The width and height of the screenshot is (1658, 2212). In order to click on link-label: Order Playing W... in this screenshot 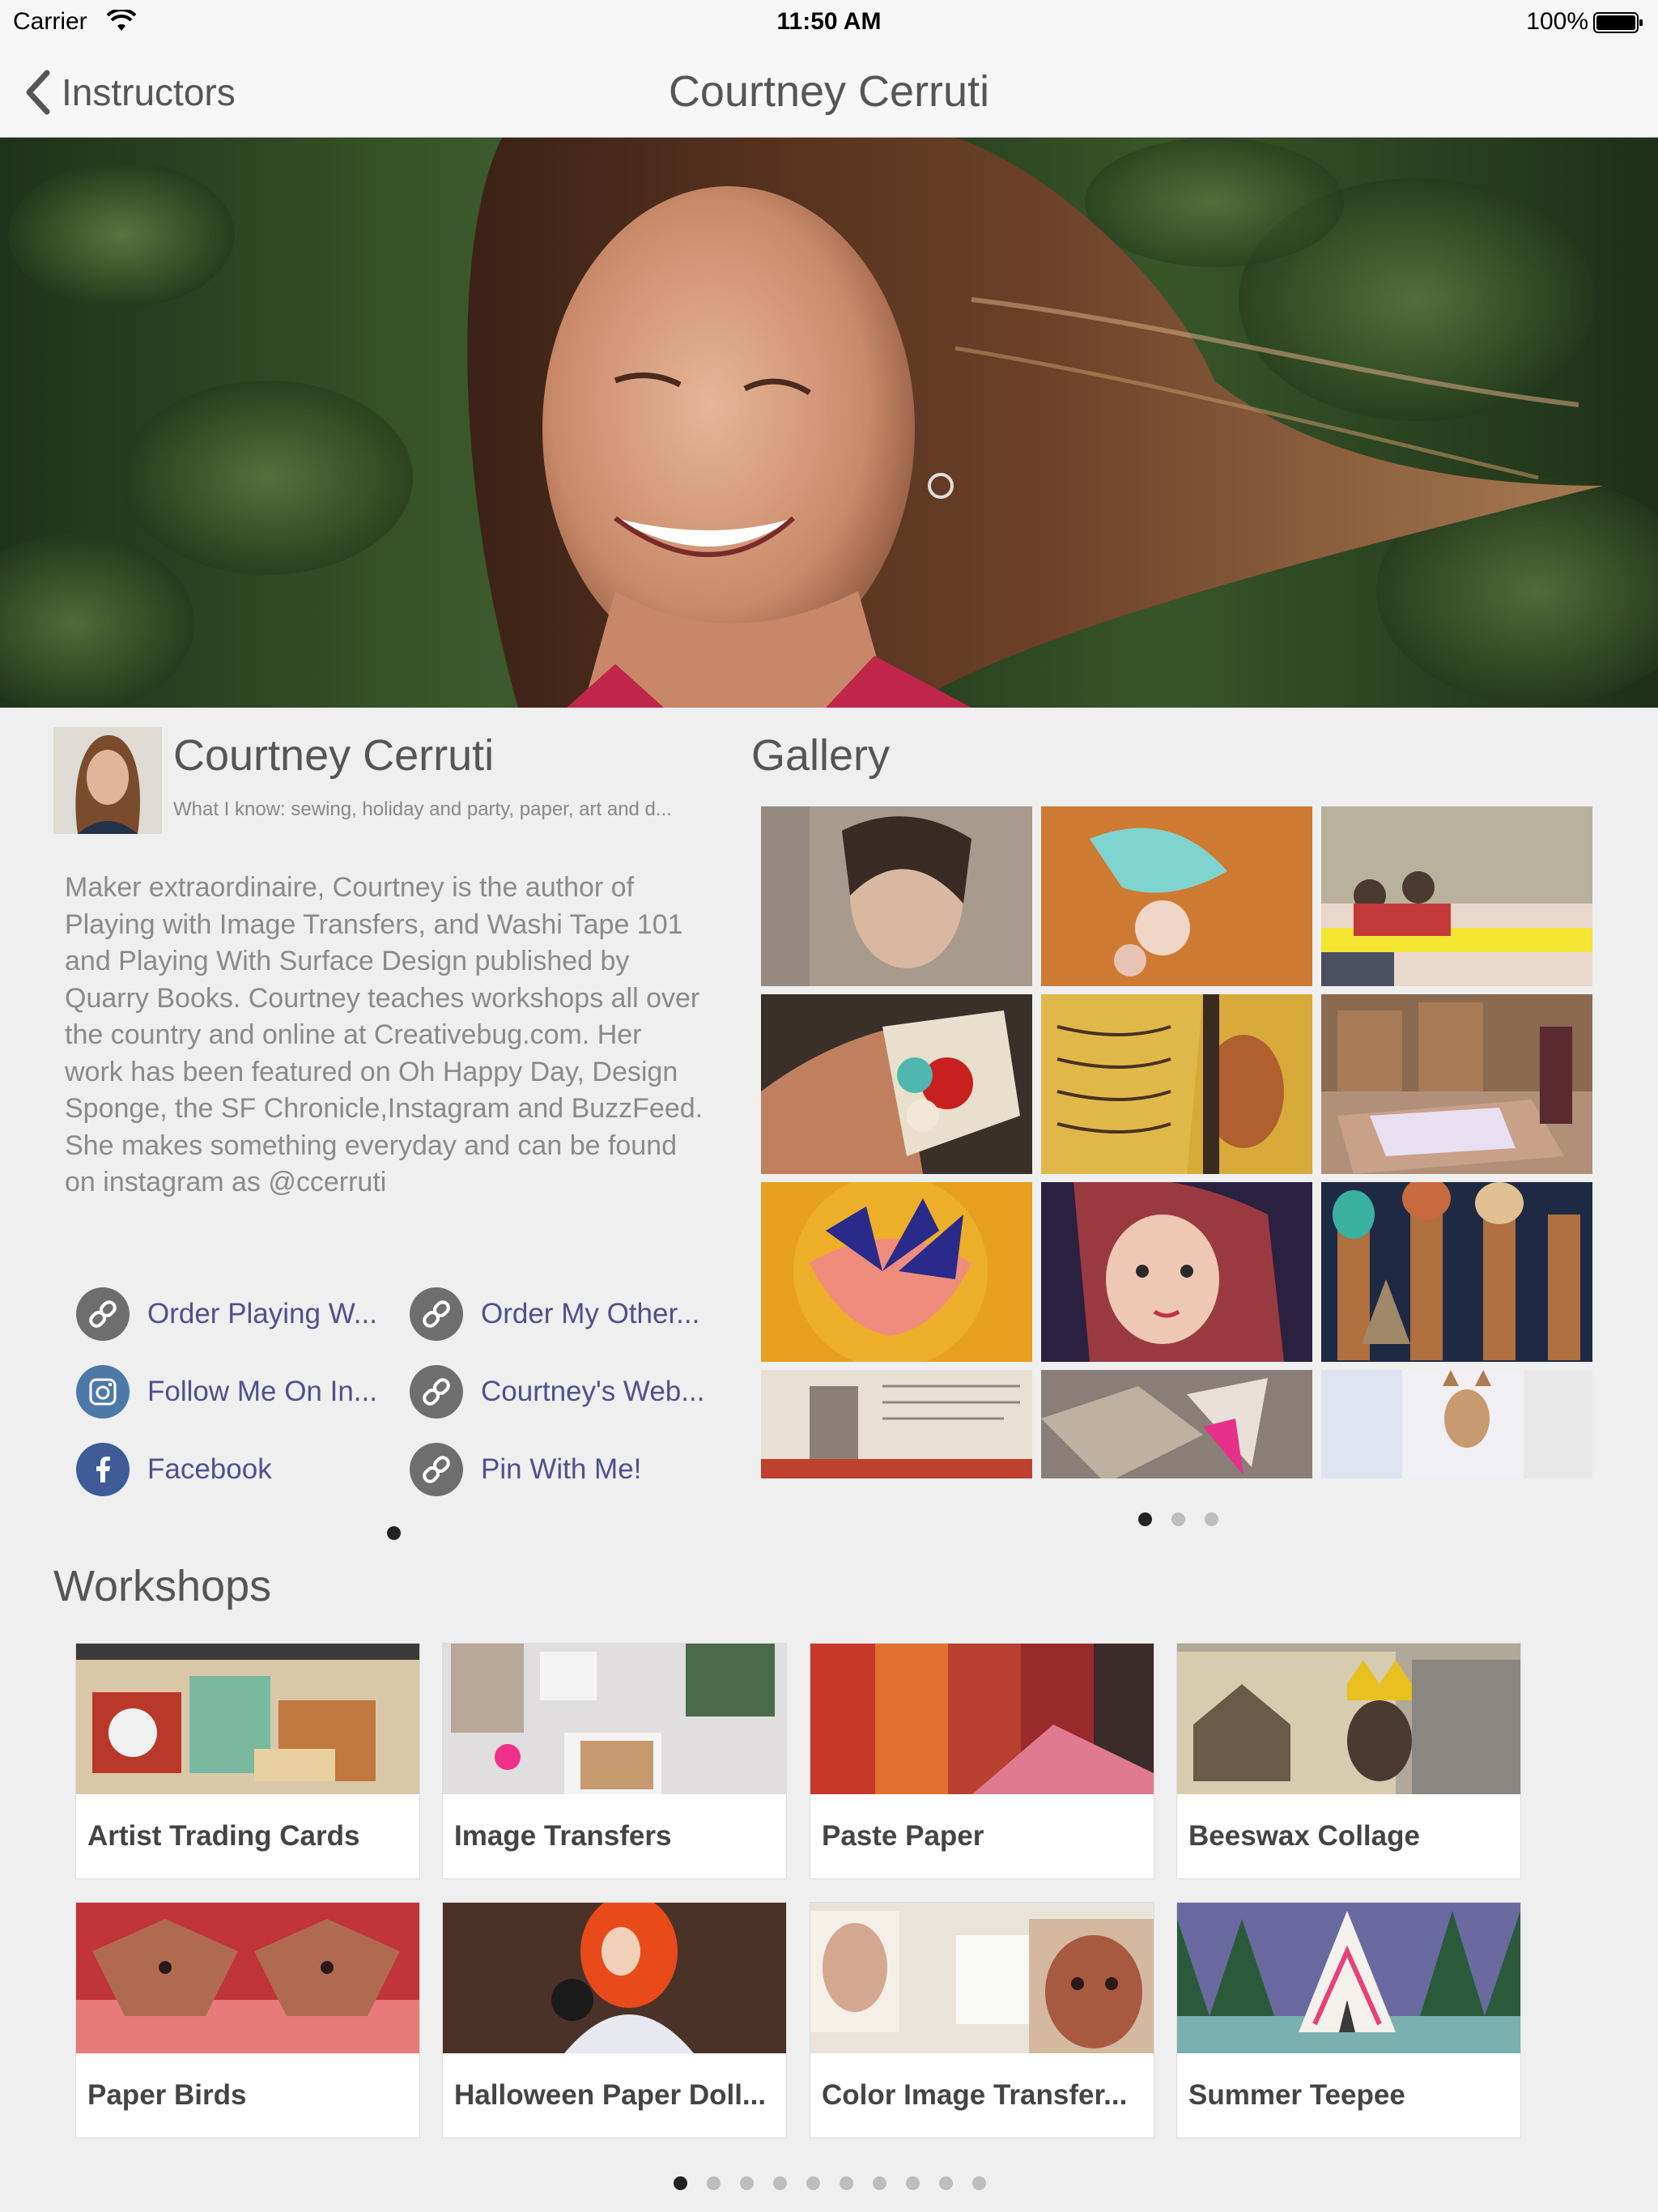, I will do `click(262, 1314)`.